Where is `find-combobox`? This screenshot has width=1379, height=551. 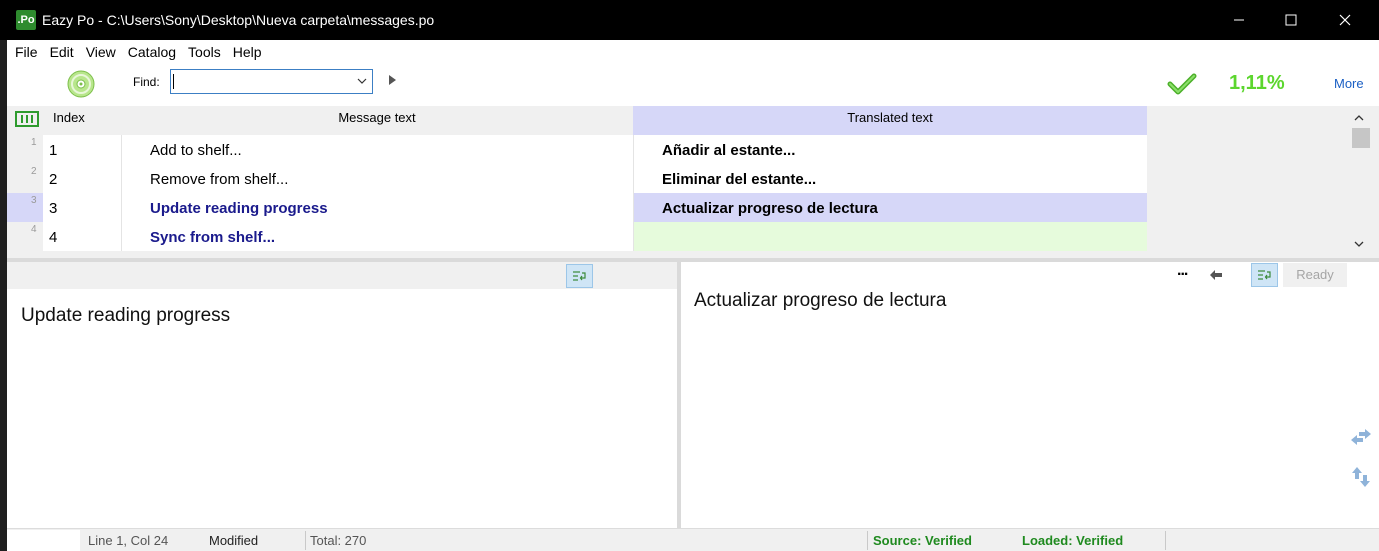 find-combobox is located at coordinates (271, 81).